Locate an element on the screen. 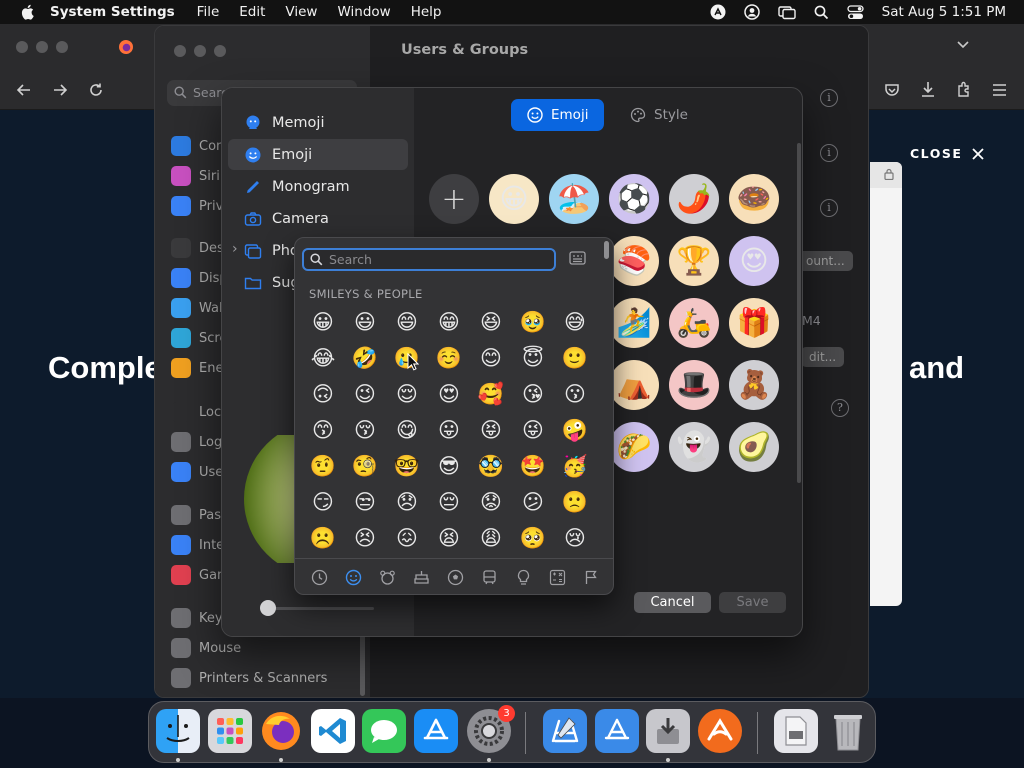 The width and height of the screenshot is (1024, 768). emoji-cell: 😟 is located at coordinates (491, 502).